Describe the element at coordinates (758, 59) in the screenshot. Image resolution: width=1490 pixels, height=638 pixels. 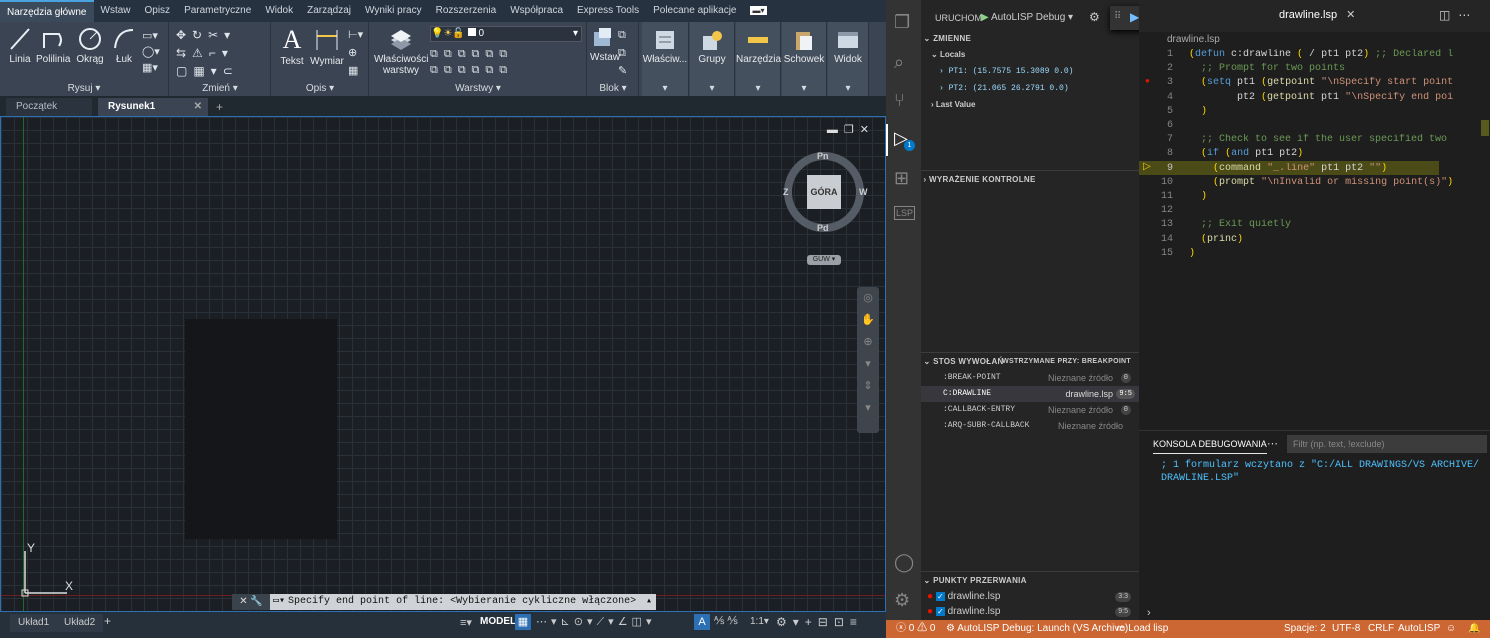
I see `panel-utilities: Narzędzia ▾` at that location.